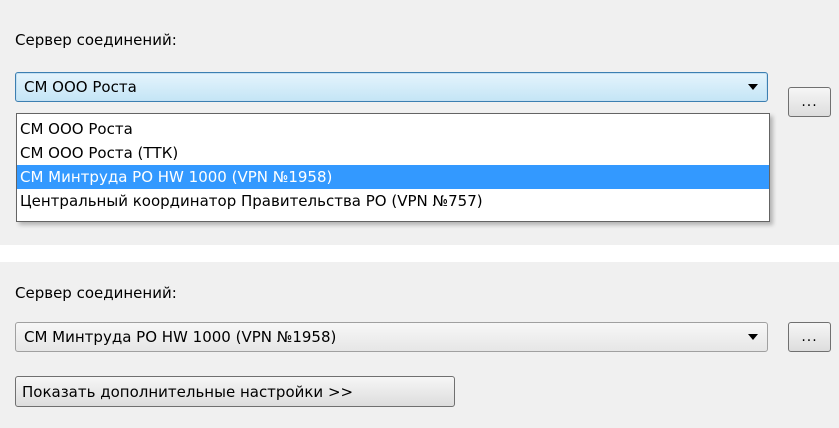 This screenshot has height=428, width=839. I want to click on server-label-bottom: Сервер соединений:, so click(96, 293).